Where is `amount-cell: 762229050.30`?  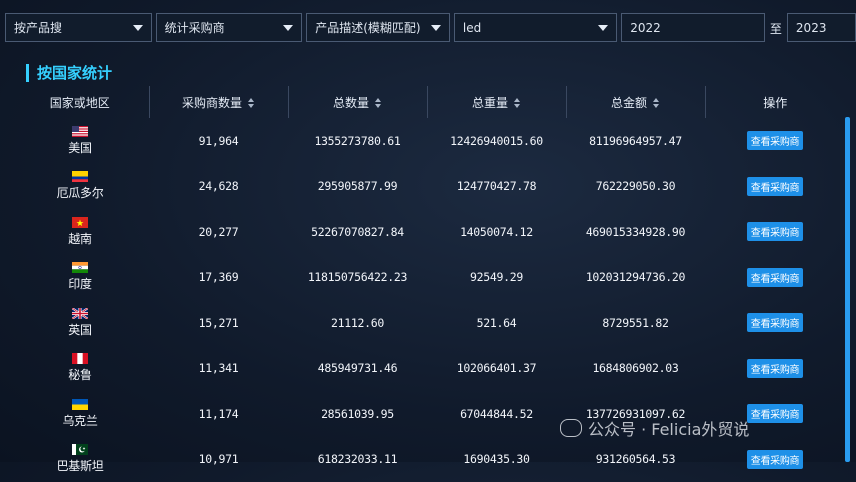 amount-cell: 762229050.30 is located at coordinates (635, 187).